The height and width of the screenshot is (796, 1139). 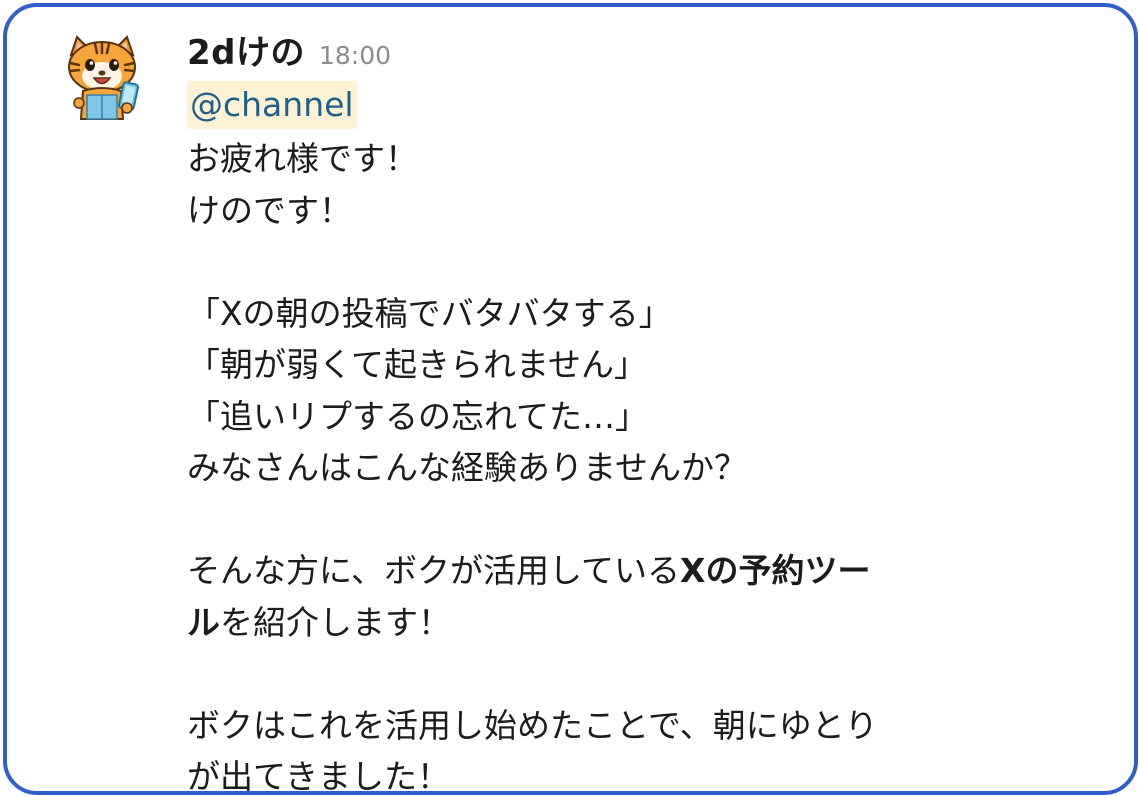 What do you see at coordinates (272, 105) in the screenshot?
I see `channel-mention: @channel` at bounding box center [272, 105].